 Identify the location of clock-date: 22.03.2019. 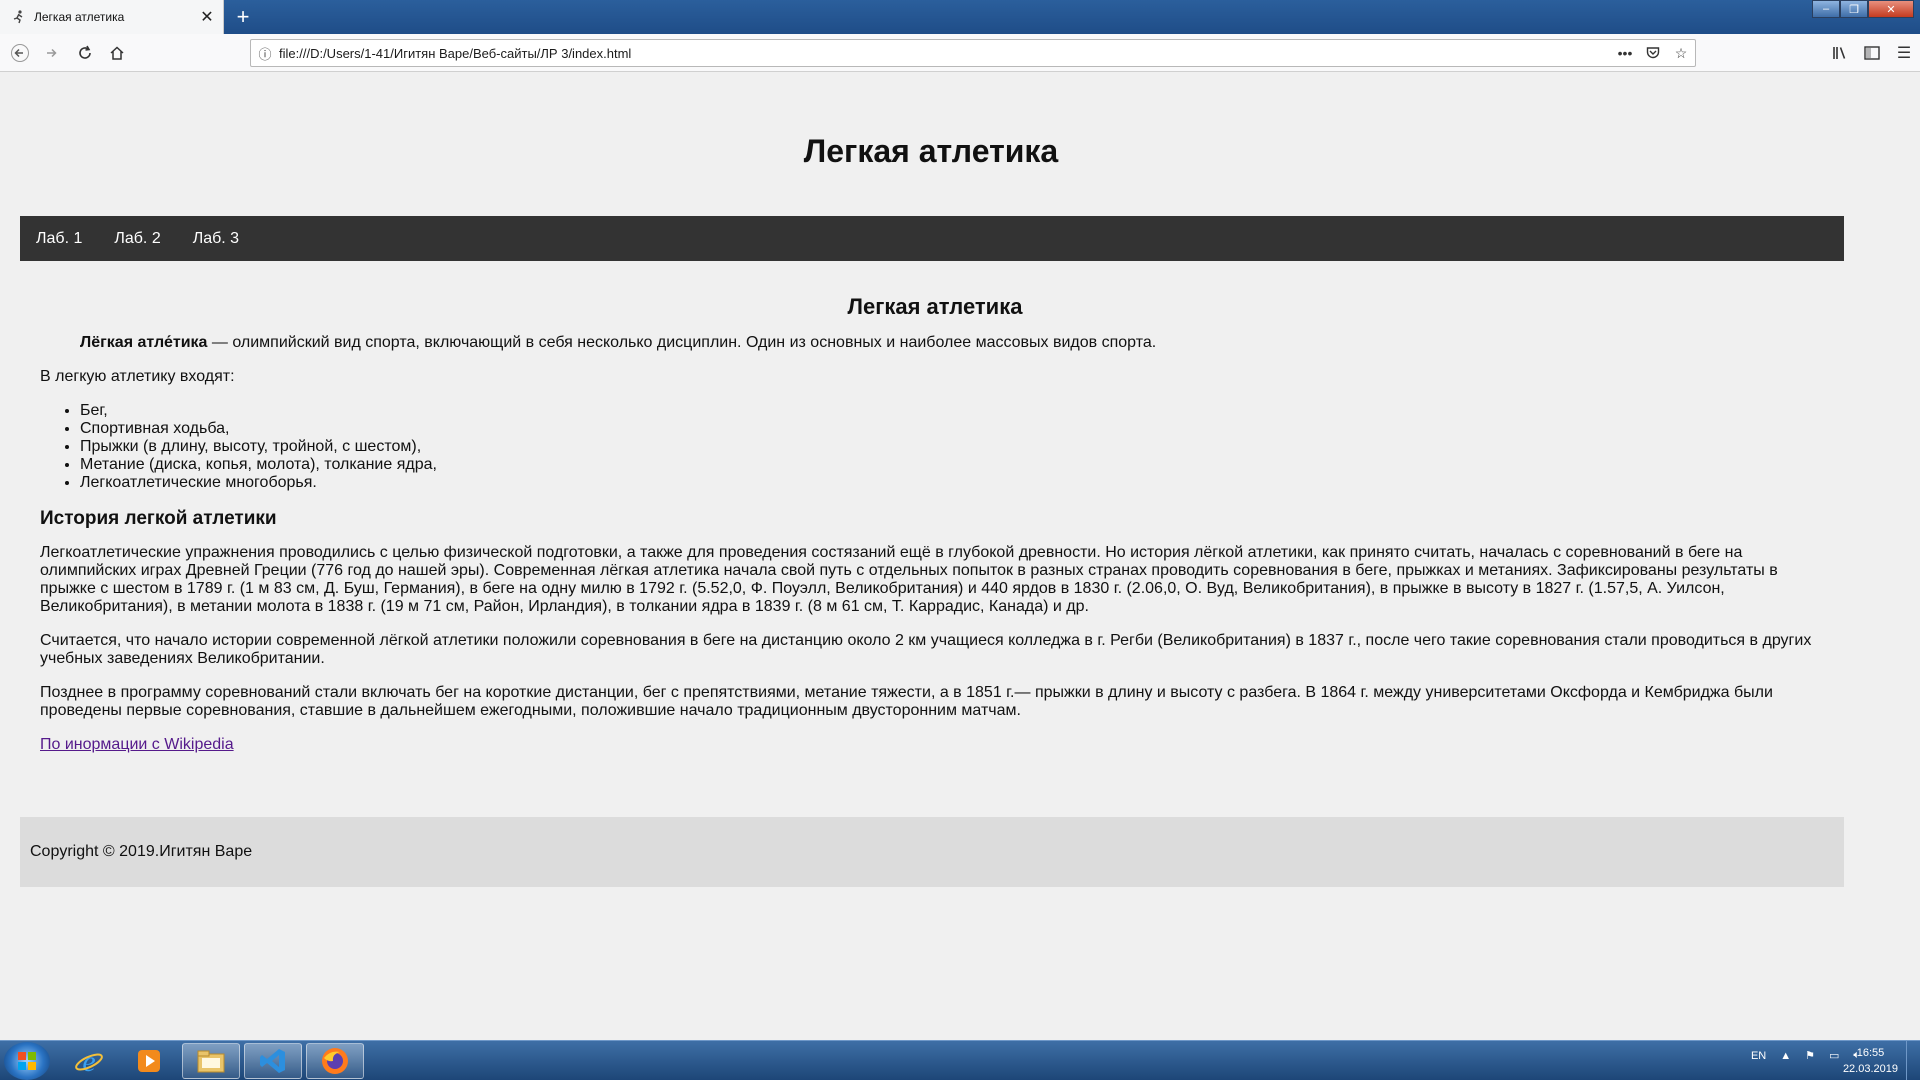
(1870, 1069).